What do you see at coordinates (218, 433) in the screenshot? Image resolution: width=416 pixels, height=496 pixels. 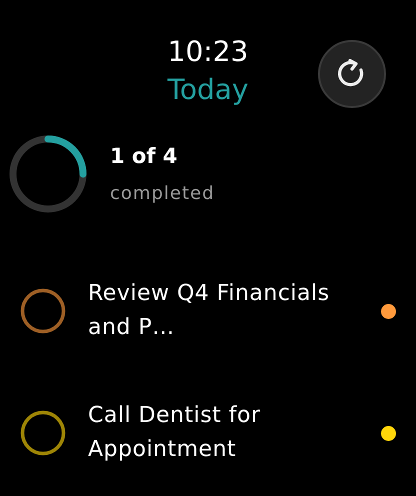 I see `task-title: Call Dentist for Appointment` at bounding box center [218, 433].